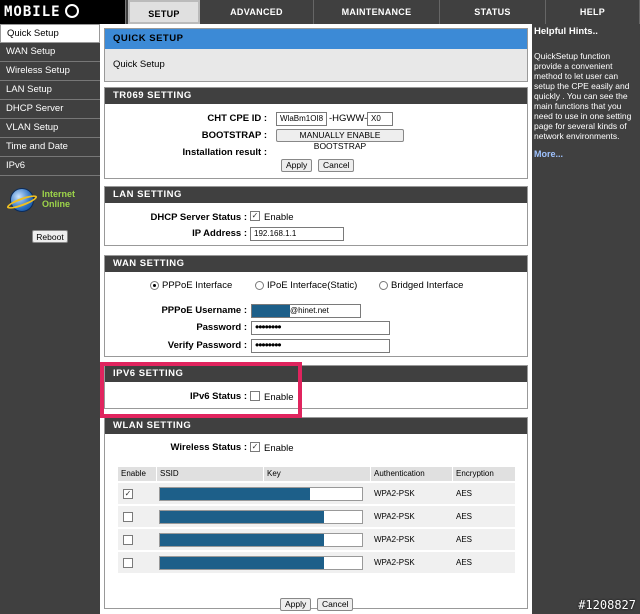  Describe the element at coordinates (297, 234) in the screenshot. I see `ip-address-input: 192.168.1.1` at that location.